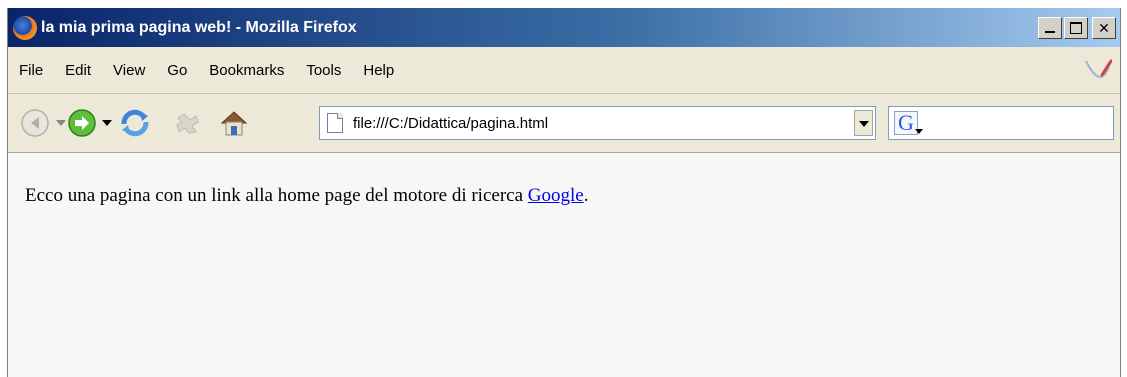 The height and width of the screenshot is (377, 1127). What do you see at coordinates (107, 123) in the screenshot?
I see `forward-dropdown-icon` at bounding box center [107, 123].